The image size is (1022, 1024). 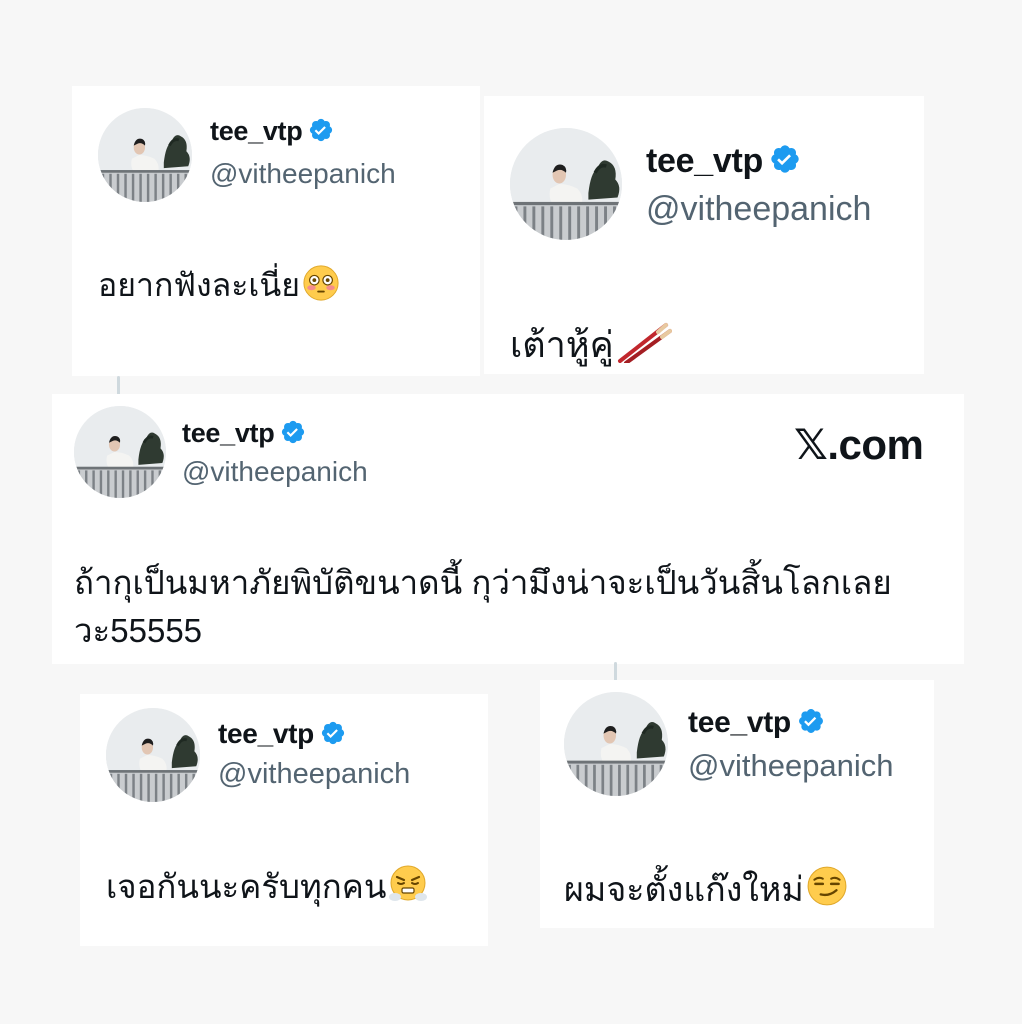 I want to click on post-card-5: tee_vtp @vitheepanich ผมจะตั้งแก๊งใหม่, so click(x=737, y=804).